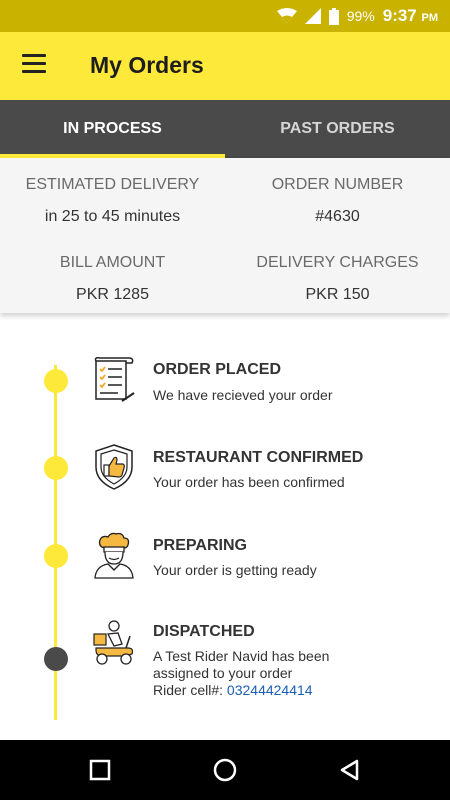 The height and width of the screenshot is (800, 450). I want to click on delivery-charges-value: PKR 150, so click(337, 294).